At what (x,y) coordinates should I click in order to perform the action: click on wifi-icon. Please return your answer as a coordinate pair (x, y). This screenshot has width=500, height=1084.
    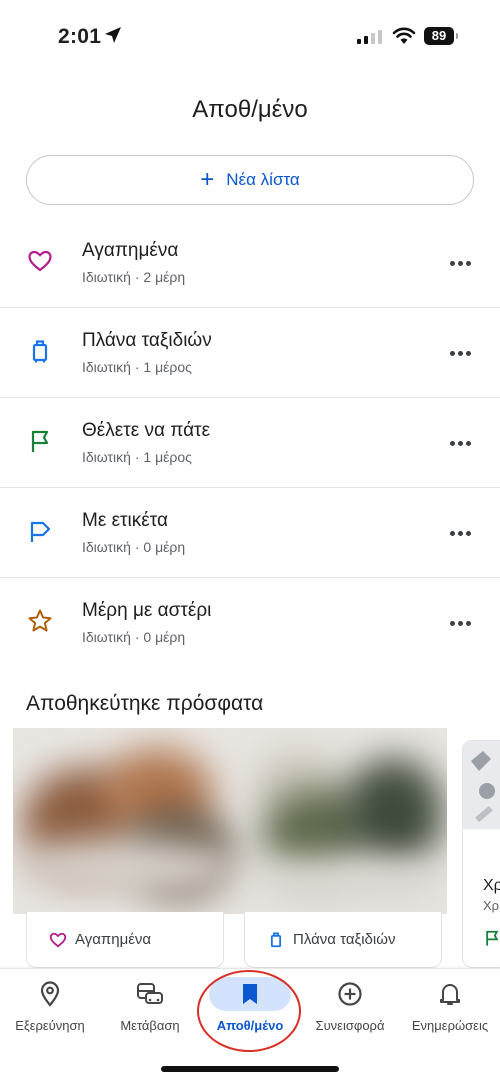
    Looking at the image, I should click on (404, 35).